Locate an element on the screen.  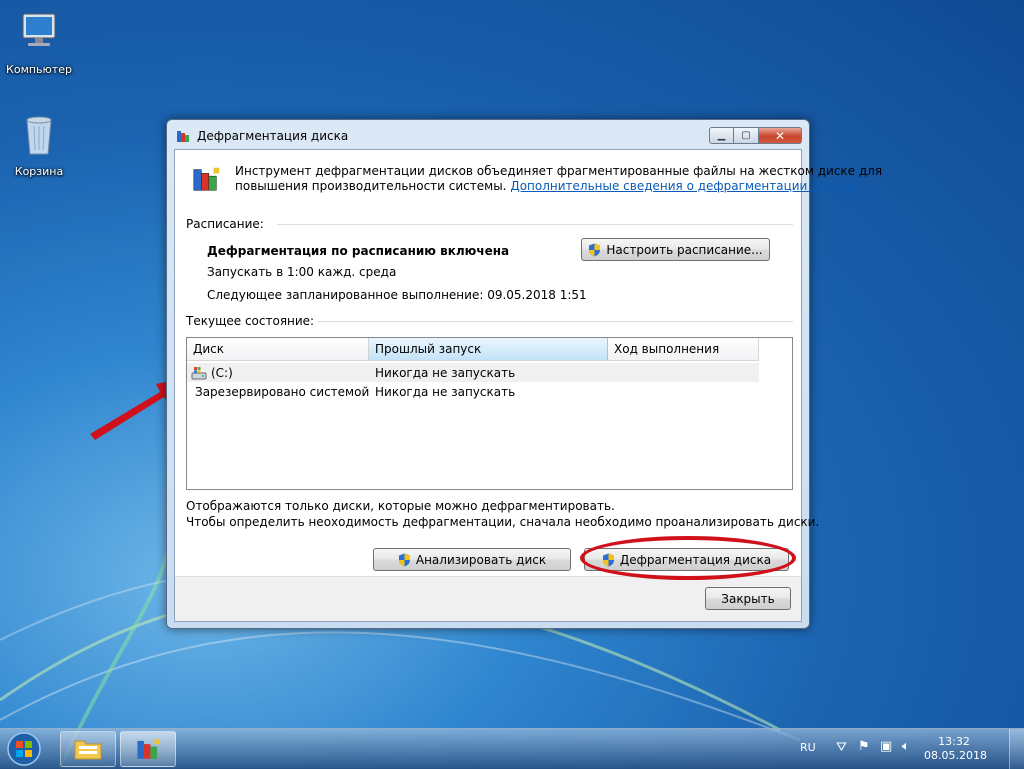
schedule-status: Дефрагментация по расписанию включена is located at coordinates (358, 251).